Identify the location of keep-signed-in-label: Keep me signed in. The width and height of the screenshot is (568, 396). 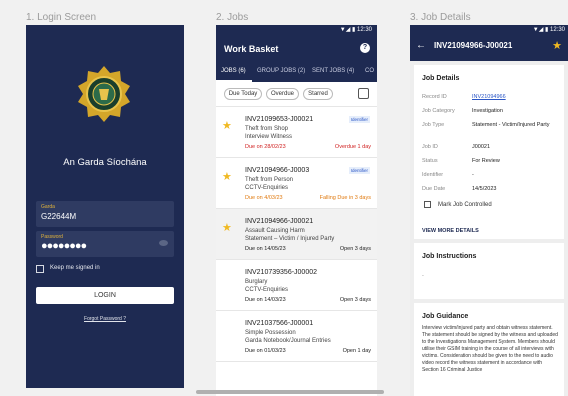
(75, 268).